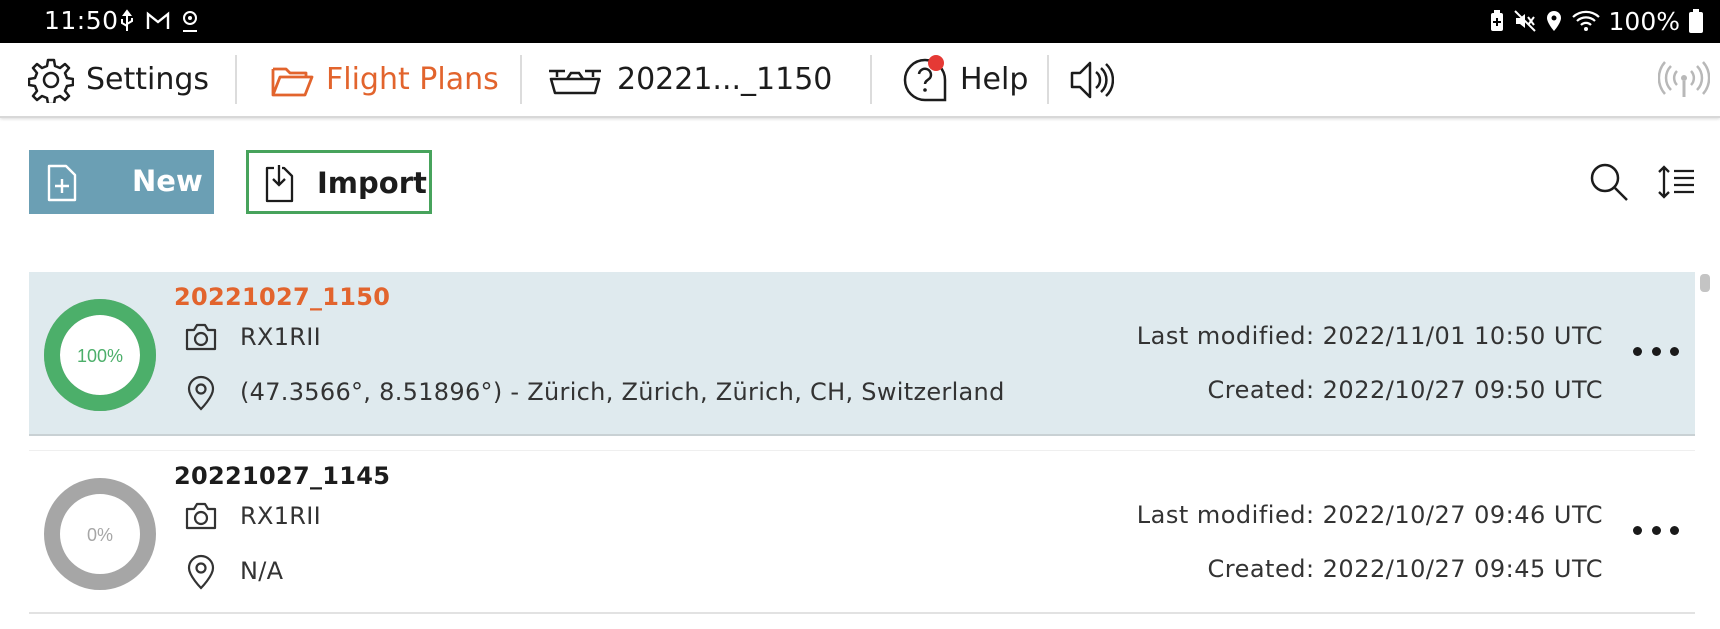 This screenshot has width=1720, height=629. Describe the element at coordinates (1496, 20) in the screenshot. I see `battery-saver-icon` at that location.